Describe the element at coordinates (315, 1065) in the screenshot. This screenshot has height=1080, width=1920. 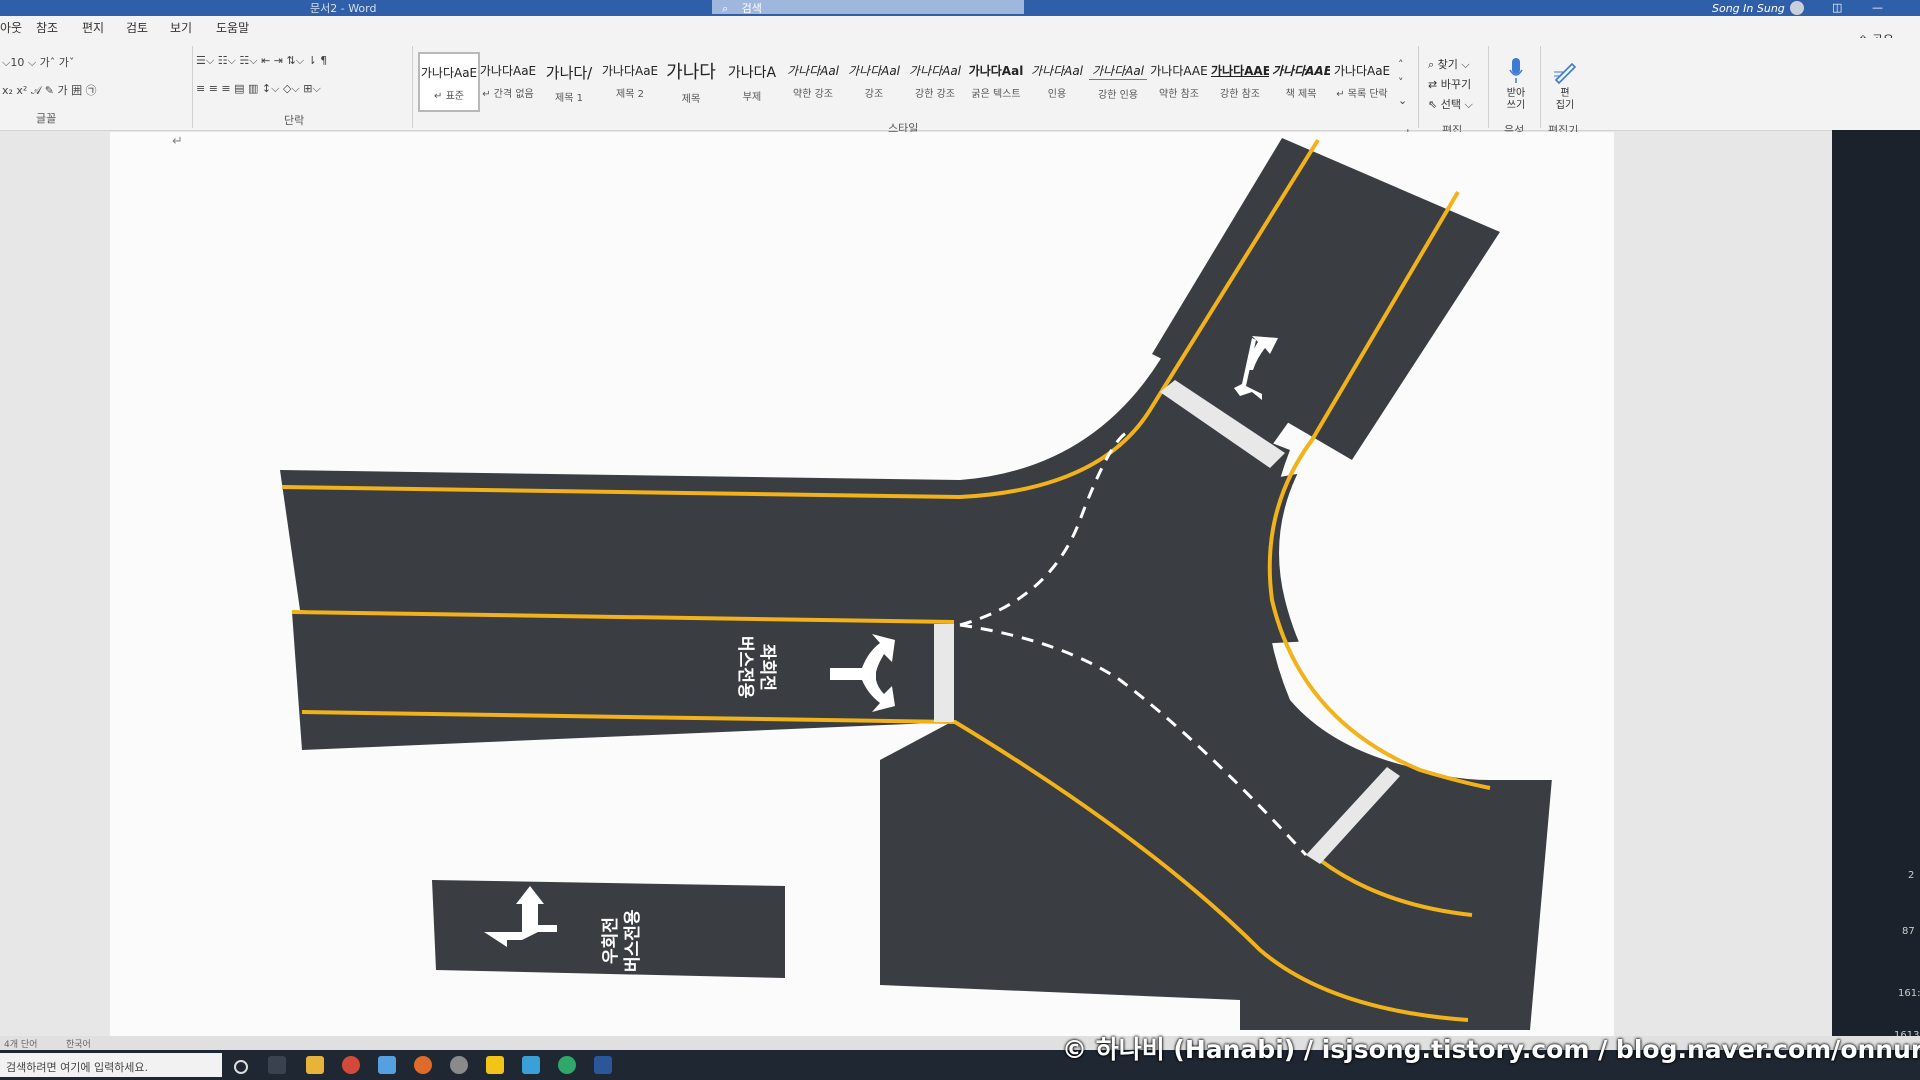
I see `file-explorer-icon` at that location.